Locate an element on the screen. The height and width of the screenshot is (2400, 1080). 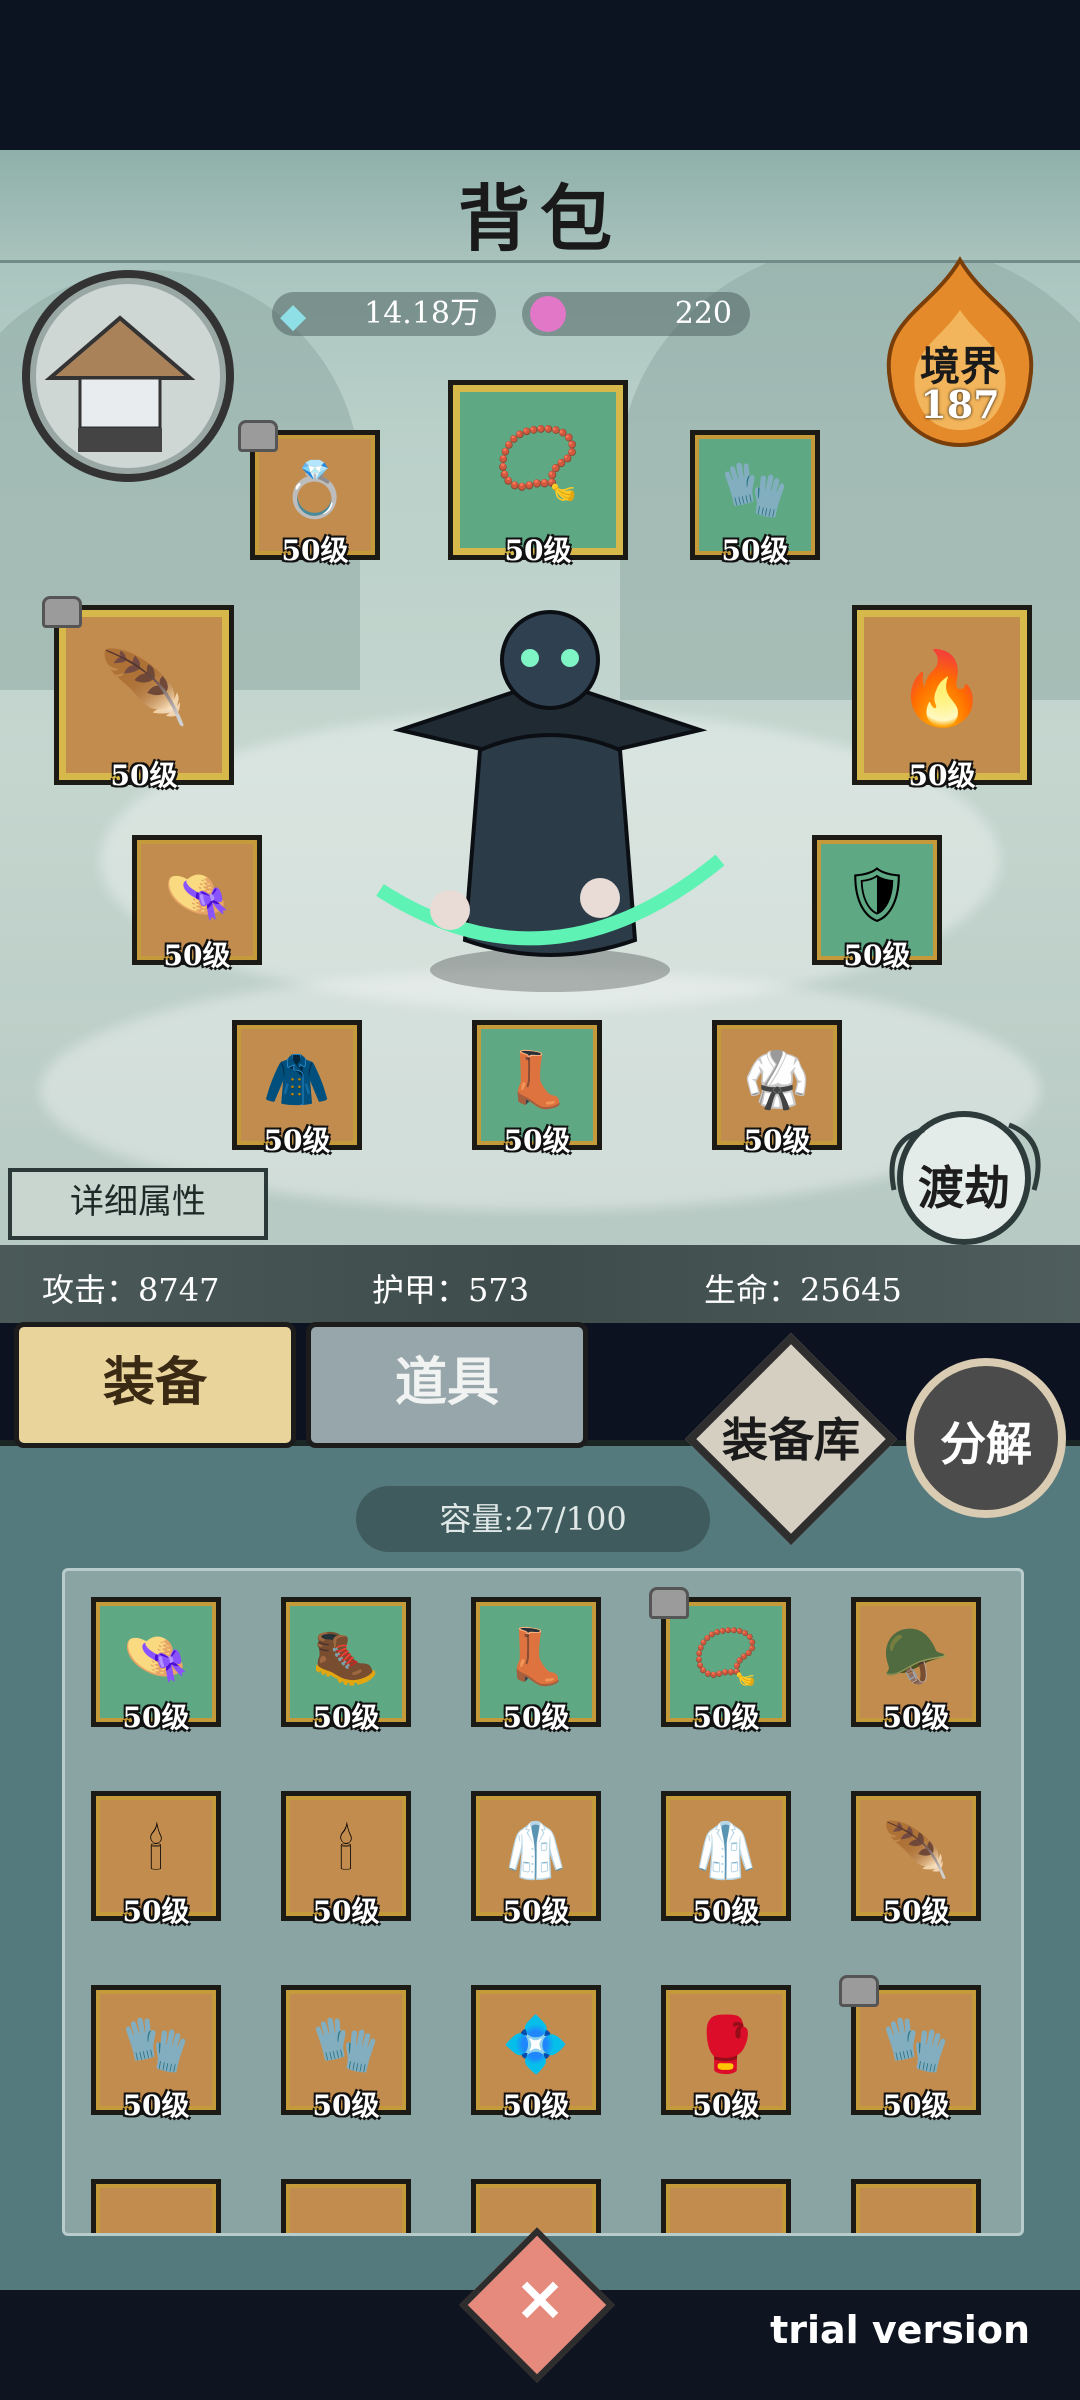
equip-slot-boots: 👢 50级 is located at coordinates (537, 1088).